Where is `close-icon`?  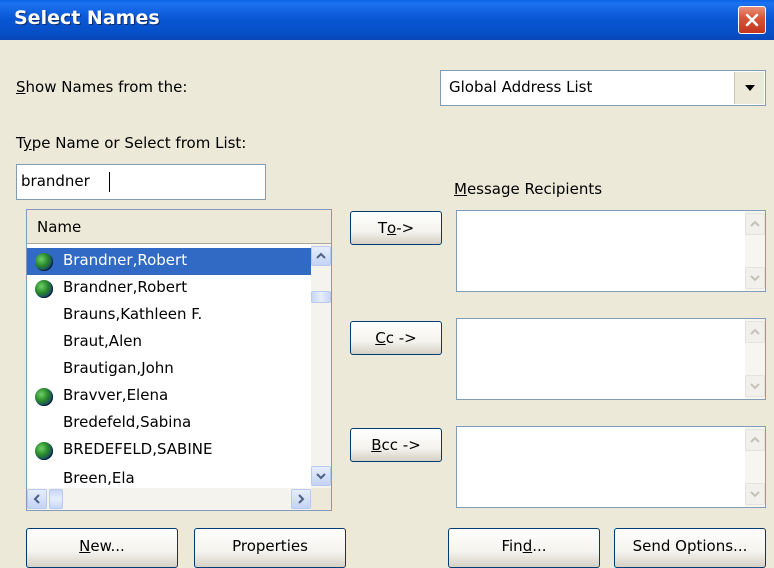 close-icon is located at coordinates (752, 20).